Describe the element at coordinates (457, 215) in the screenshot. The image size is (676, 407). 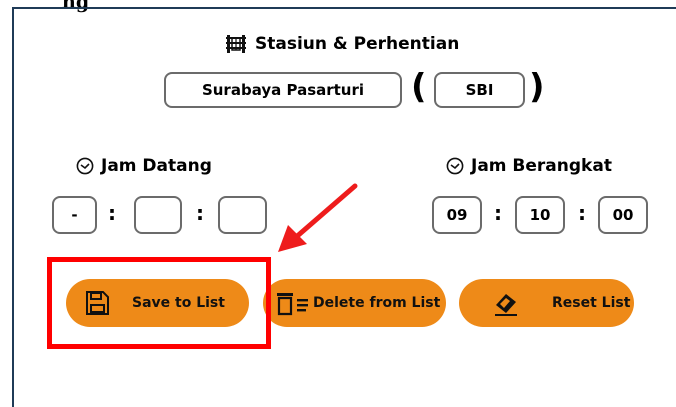
I see `departure-hour-input: 09` at that location.